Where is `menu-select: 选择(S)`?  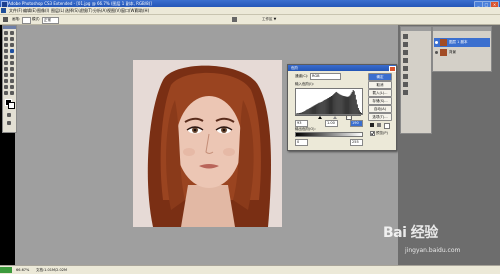
menu-select: 选择(S) is located at coordinates (72, 11).